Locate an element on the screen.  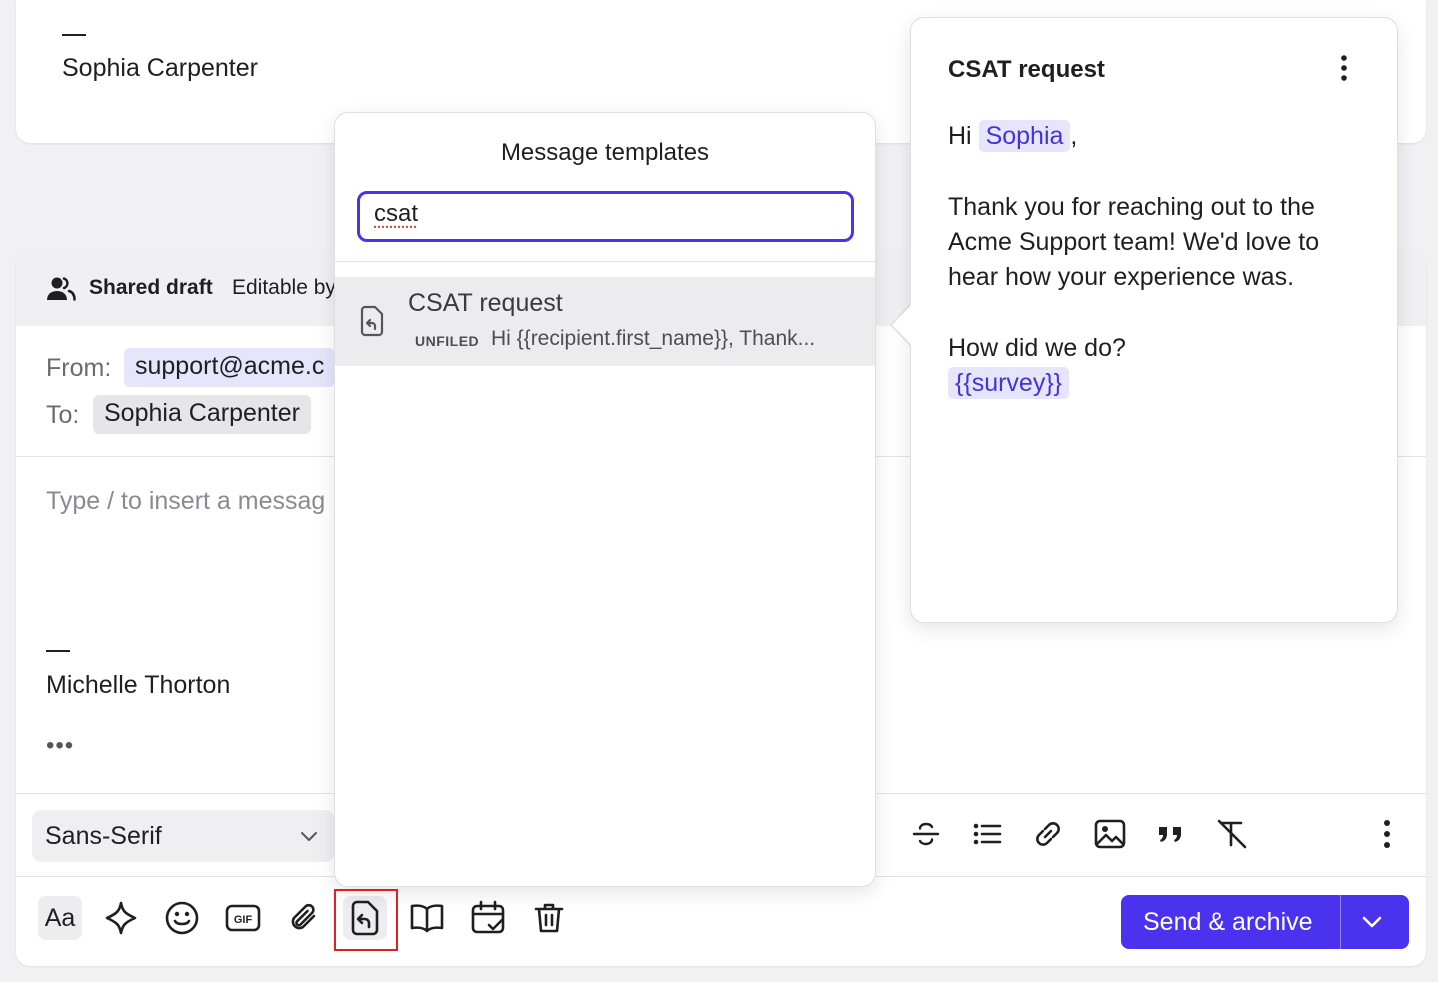
preview-question: How did we do? is located at coordinates (1037, 348).